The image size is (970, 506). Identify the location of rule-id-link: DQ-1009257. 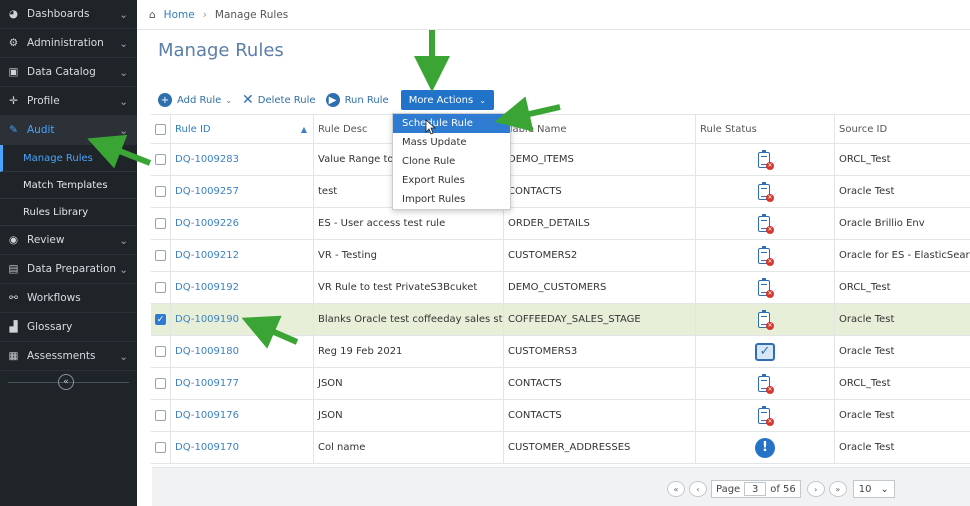
(207, 191).